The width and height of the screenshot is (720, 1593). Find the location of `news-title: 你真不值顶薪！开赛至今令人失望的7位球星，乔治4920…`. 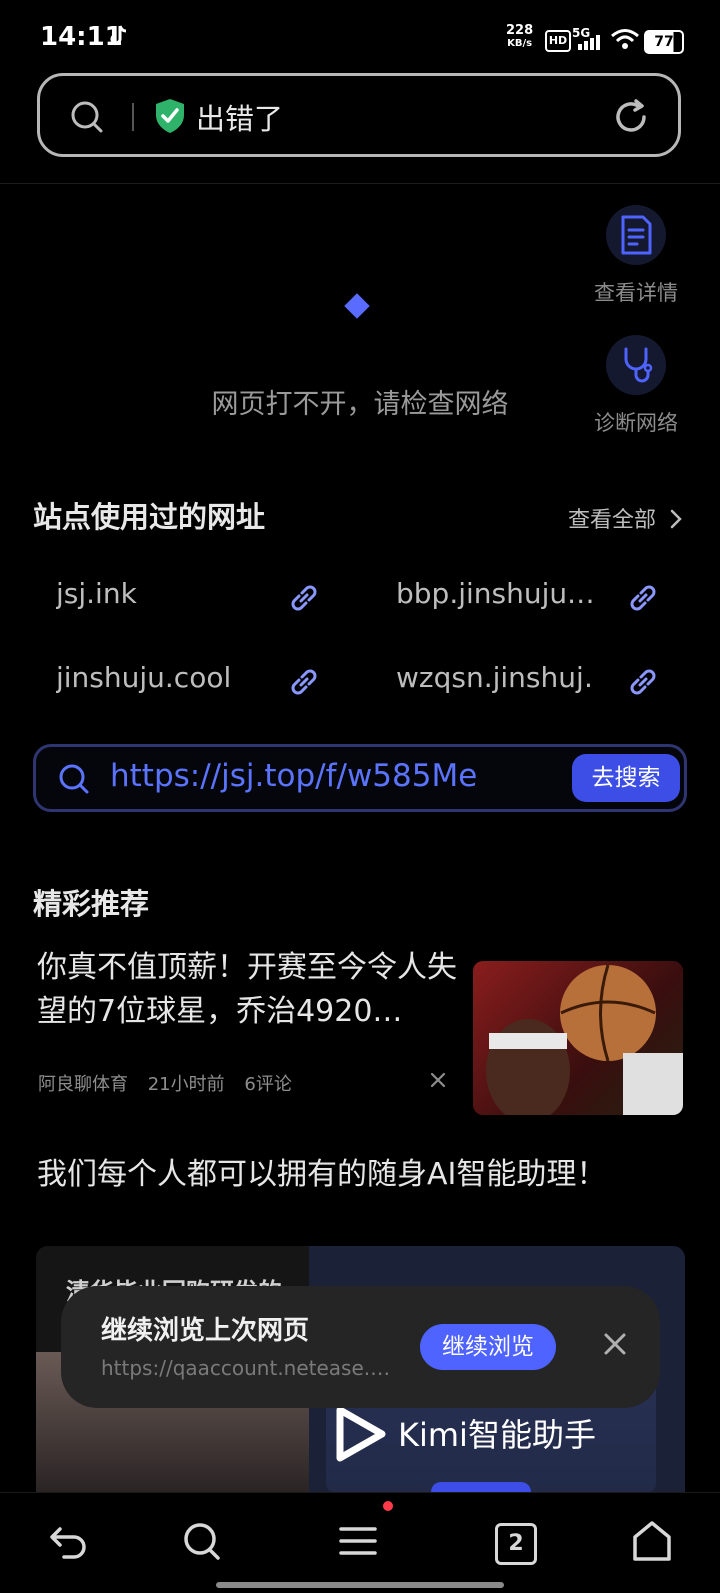

news-title: 你真不值顶薪！开赛至今令人失望的7位球星，乔治4920… is located at coordinates (247, 990).